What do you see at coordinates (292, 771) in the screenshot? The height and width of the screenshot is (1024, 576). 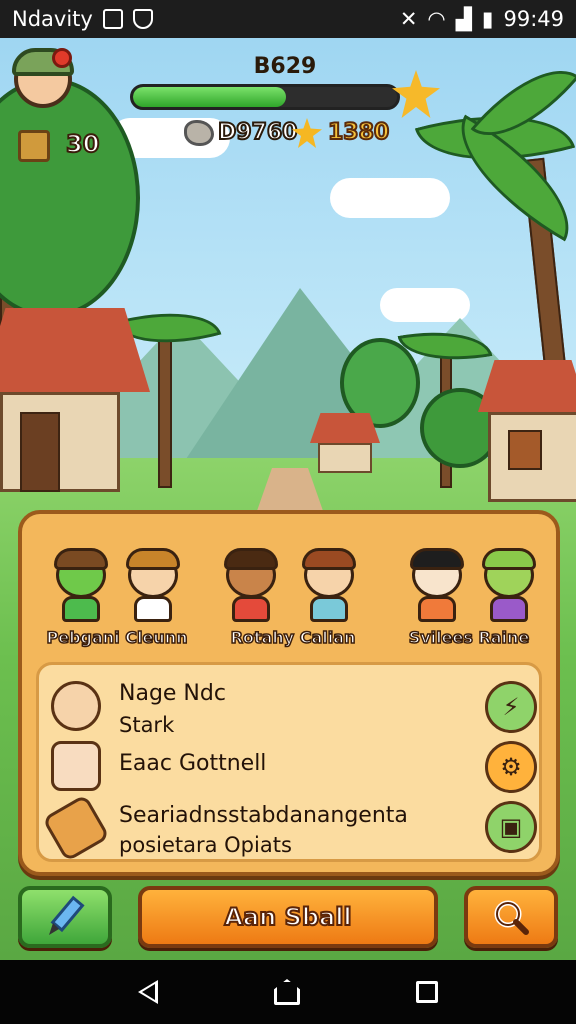 I see `list-item: Eaac Gottnell ⚙` at bounding box center [292, 771].